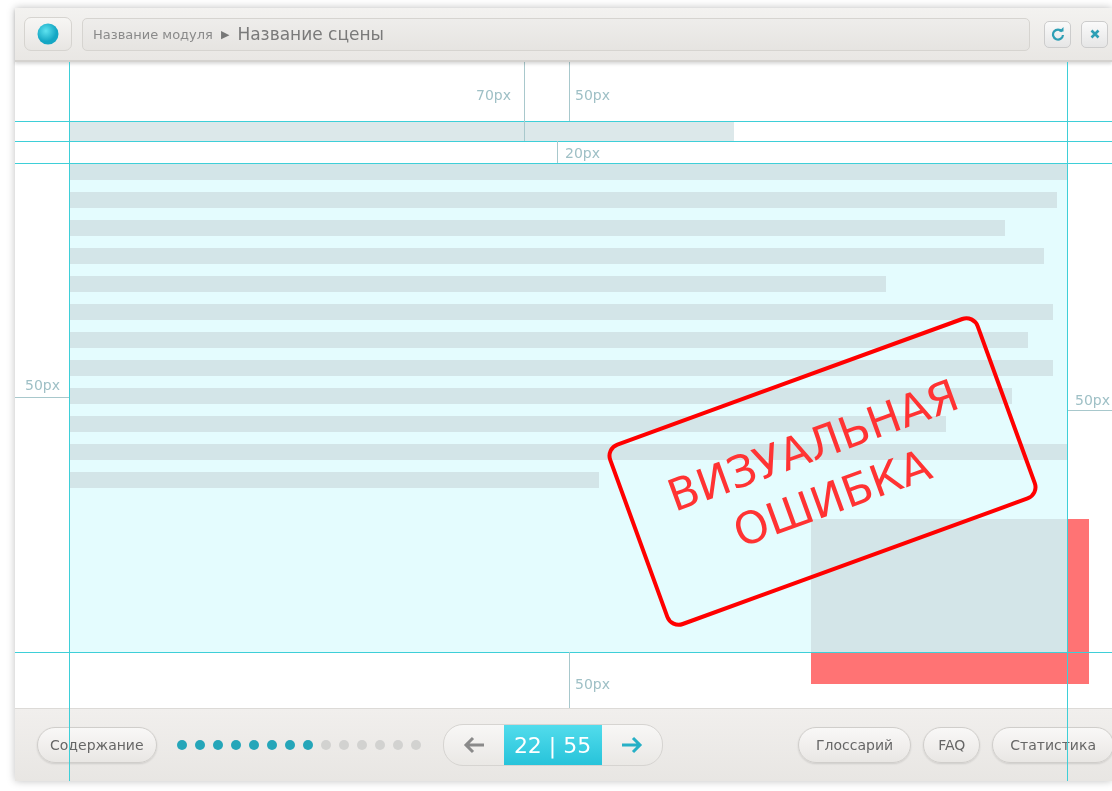  I want to click on logo-button, so click(48, 34).